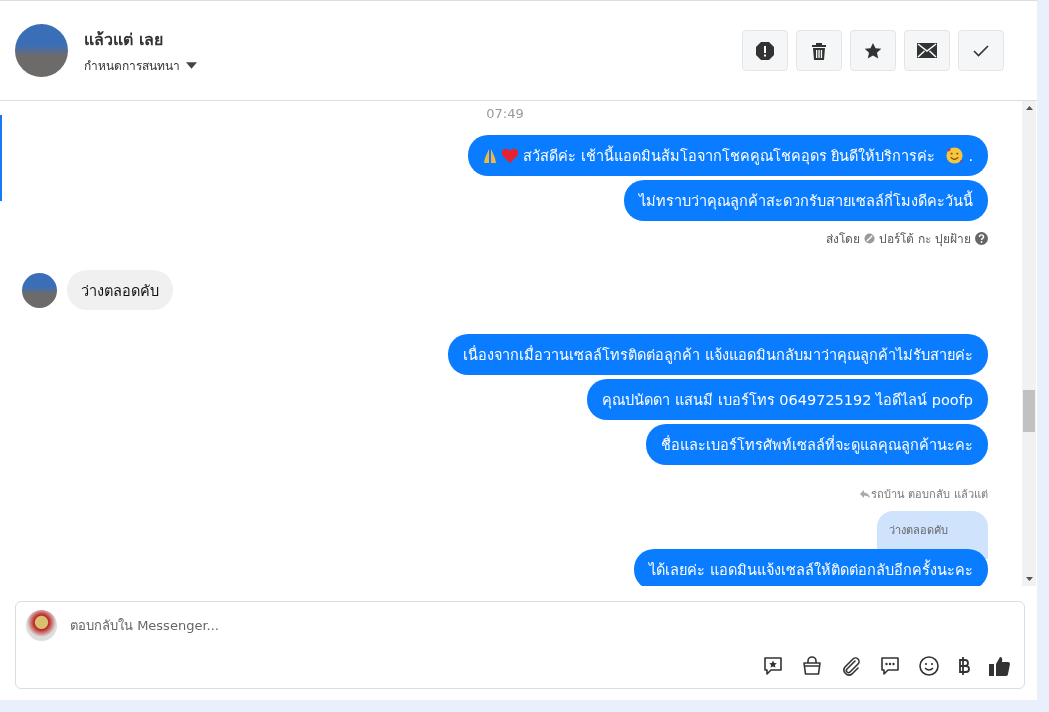 This screenshot has width=1049, height=712. What do you see at coordinates (843, 239) in the screenshot?
I see `sent-by-label: ส่งโดย` at bounding box center [843, 239].